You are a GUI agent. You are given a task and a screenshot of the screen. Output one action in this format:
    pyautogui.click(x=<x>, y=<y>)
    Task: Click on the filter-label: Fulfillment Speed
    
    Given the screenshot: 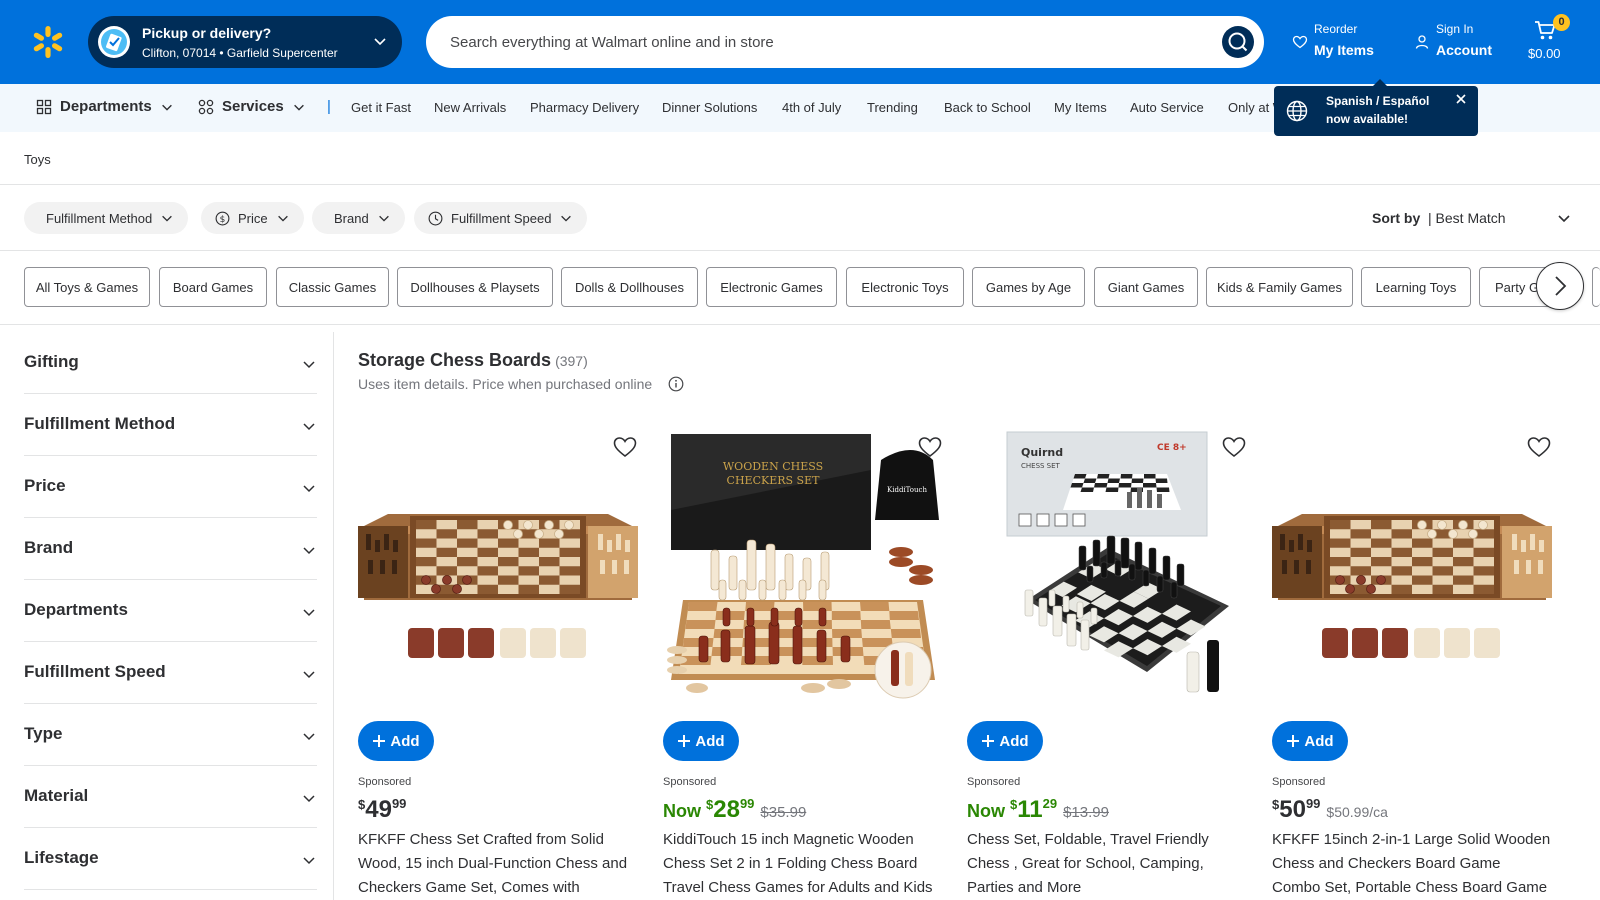 What is the action you would take?
    pyautogui.click(x=501, y=218)
    